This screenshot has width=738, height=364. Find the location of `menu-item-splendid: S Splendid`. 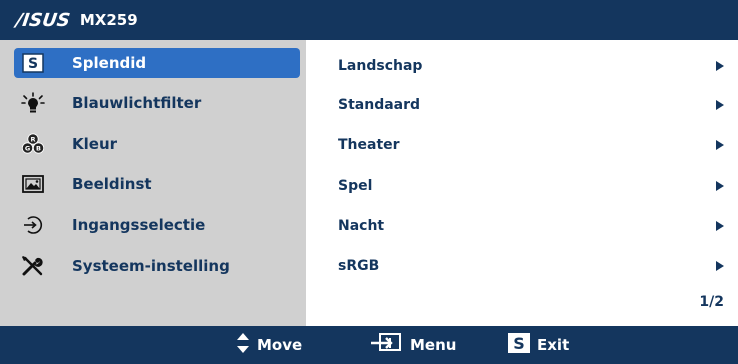

menu-item-splendid: S Splendid is located at coordinates (157, 63).